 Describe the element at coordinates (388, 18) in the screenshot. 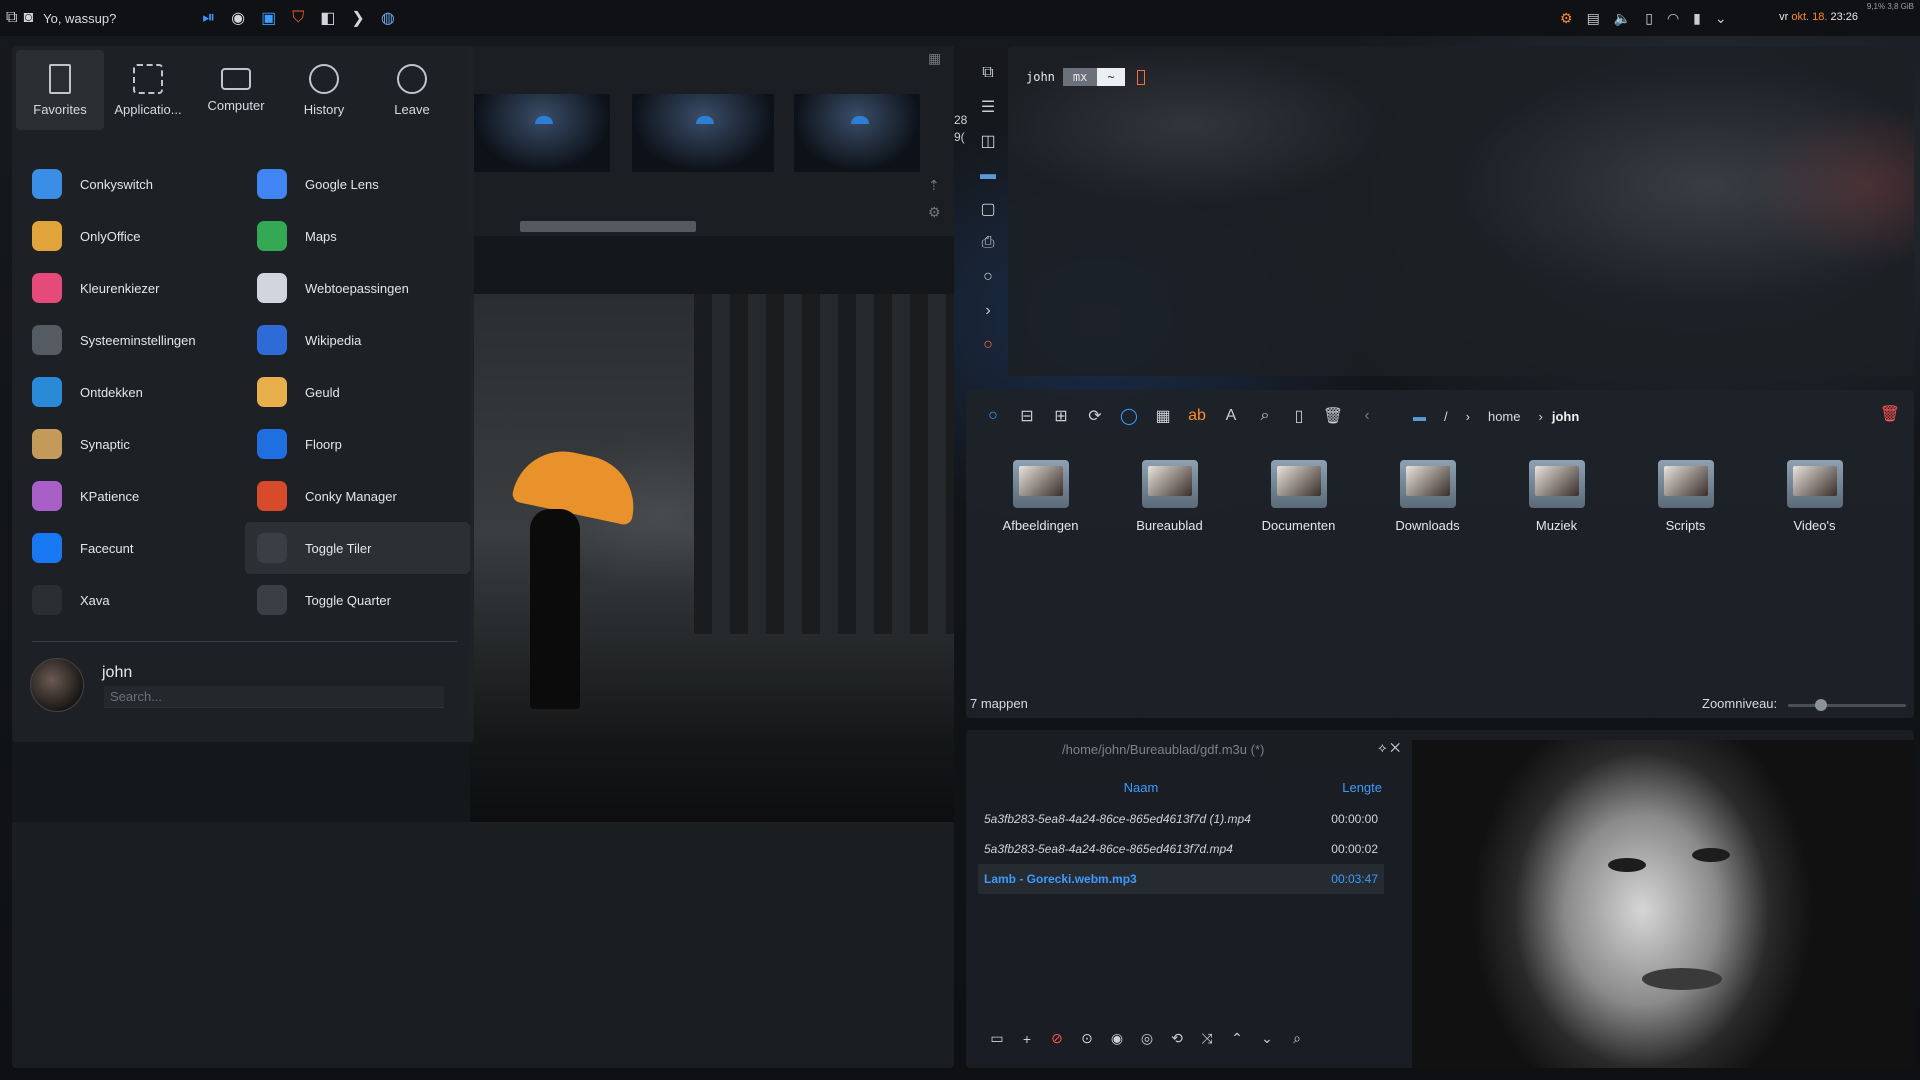

I see `globe-icon: ◍` at that location.